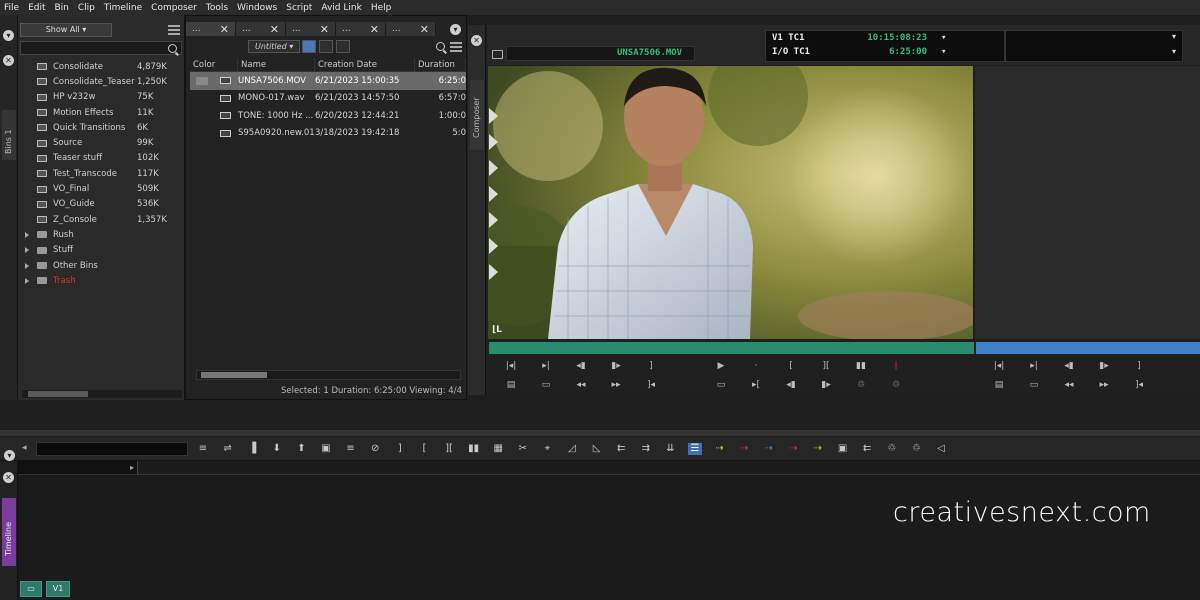 This screenshot has width=1200, height=600. I want to click on search-icon, so click(172, 48).